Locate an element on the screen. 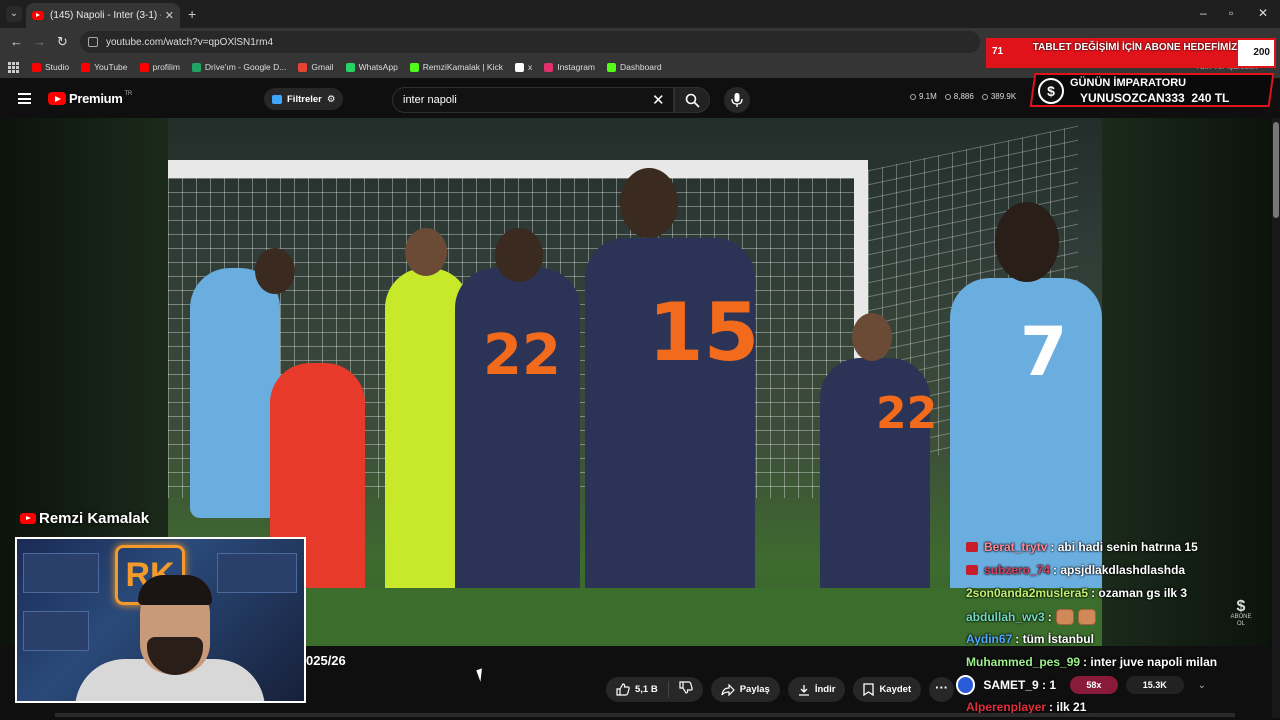  chat-message: Muhammed_pes_99: inter juve napoli milan is located at coordinates (1091, 662).